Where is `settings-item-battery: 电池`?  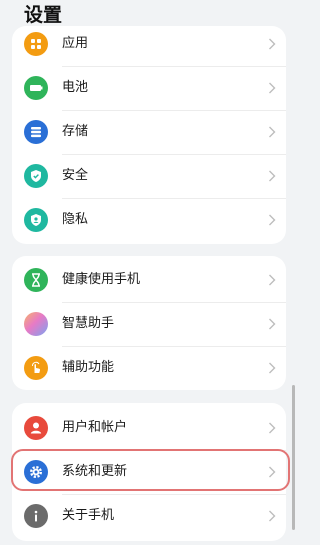
settings-item-battery: 电池 is located at coordinates (149, 88).